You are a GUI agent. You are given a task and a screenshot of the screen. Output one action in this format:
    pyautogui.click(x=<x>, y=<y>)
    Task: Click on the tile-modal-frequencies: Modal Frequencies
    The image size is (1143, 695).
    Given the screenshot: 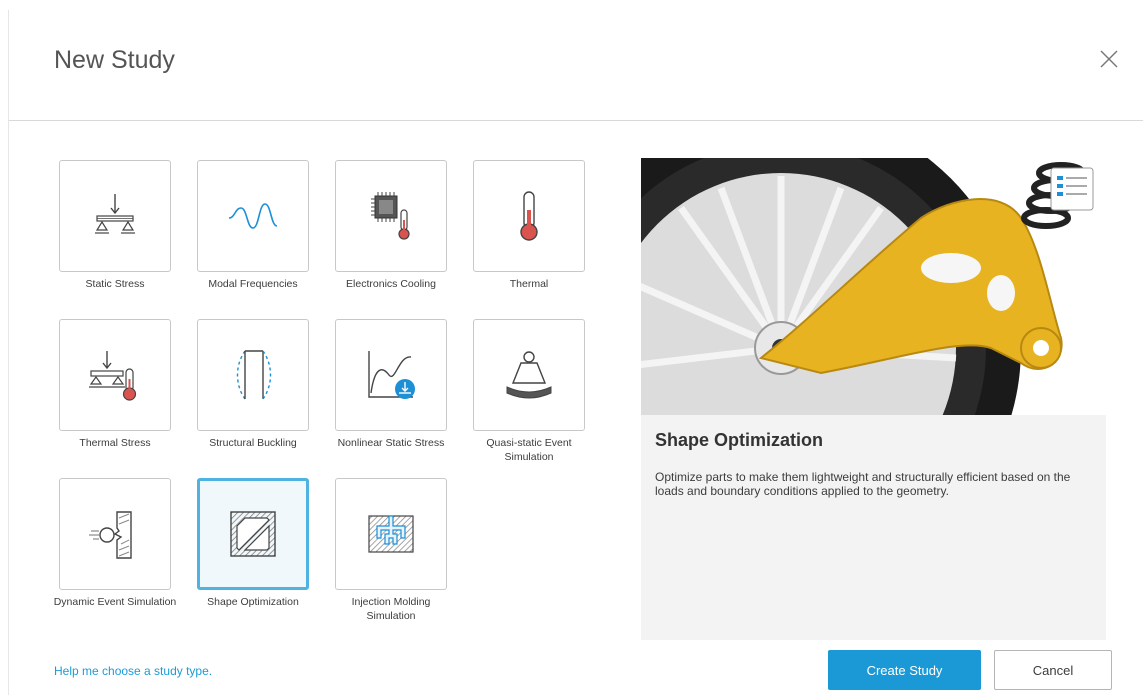 What is the action you would take?
    pyautogui.click(x=253, y=240)
    